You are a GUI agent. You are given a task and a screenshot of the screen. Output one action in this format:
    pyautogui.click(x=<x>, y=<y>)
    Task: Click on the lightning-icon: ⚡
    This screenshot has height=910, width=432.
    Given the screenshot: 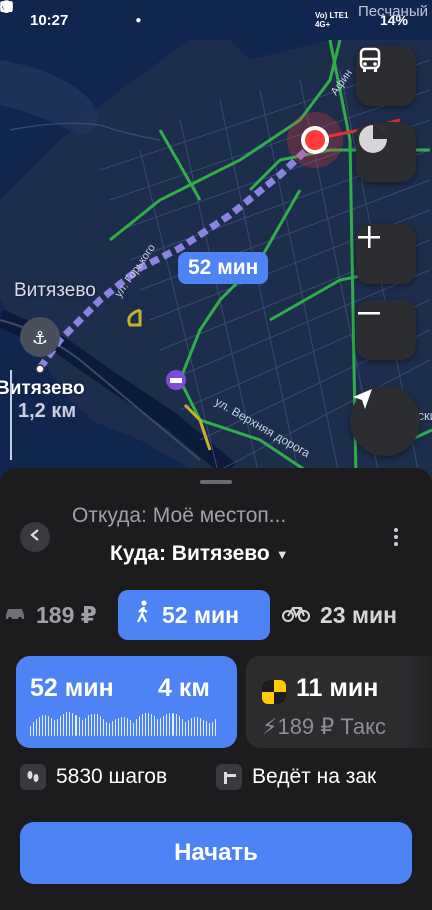 What is the action you would take?
    pyautogui.click(x=270, y=726)
    